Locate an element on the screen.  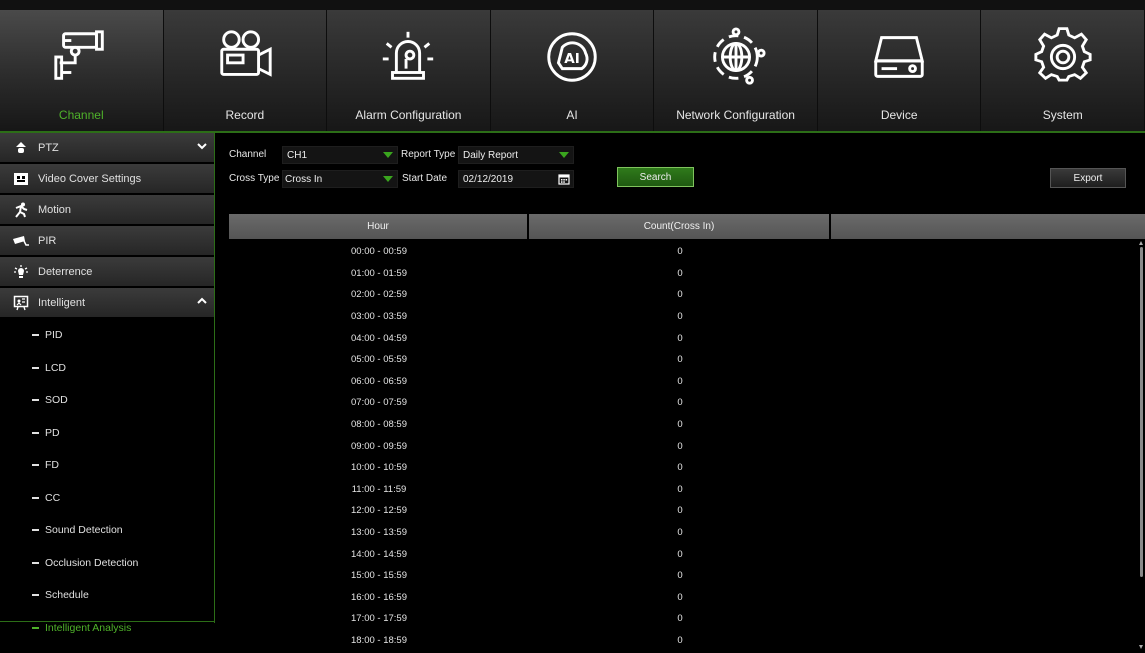
gear-icon is located at coordinates (1063, 57).